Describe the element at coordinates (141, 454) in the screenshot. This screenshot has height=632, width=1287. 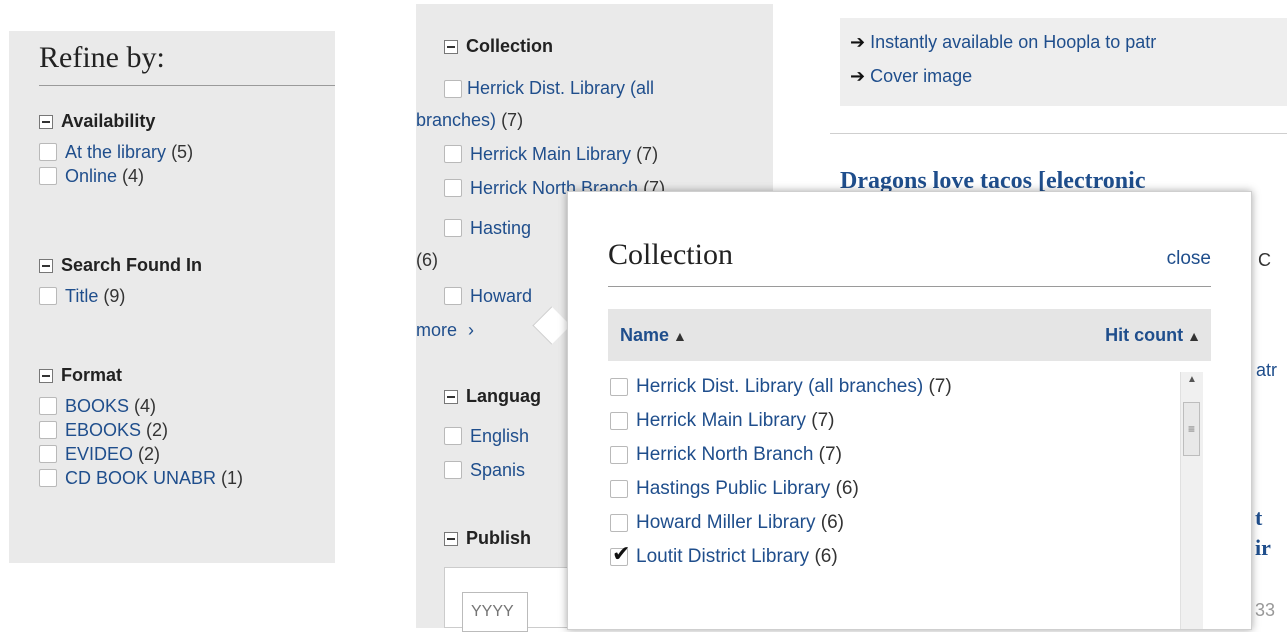
I see `facet-item-evideo: EVIDEO (2)` at that location.